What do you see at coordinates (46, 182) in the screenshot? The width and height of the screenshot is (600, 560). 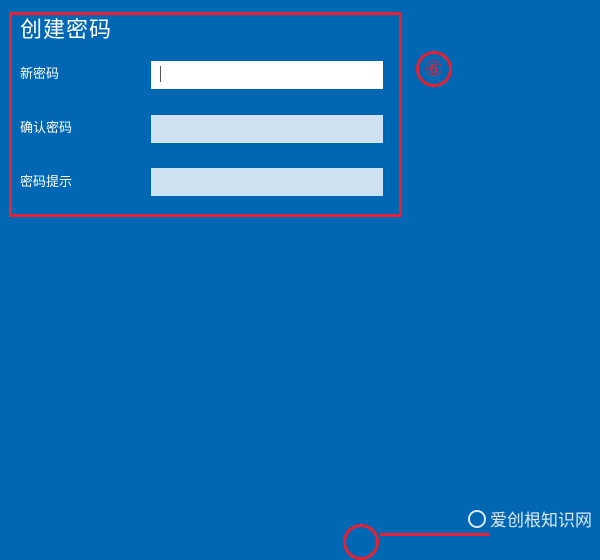 I see `password-hint-label: 密码提示` at bounding box center [46, 182].